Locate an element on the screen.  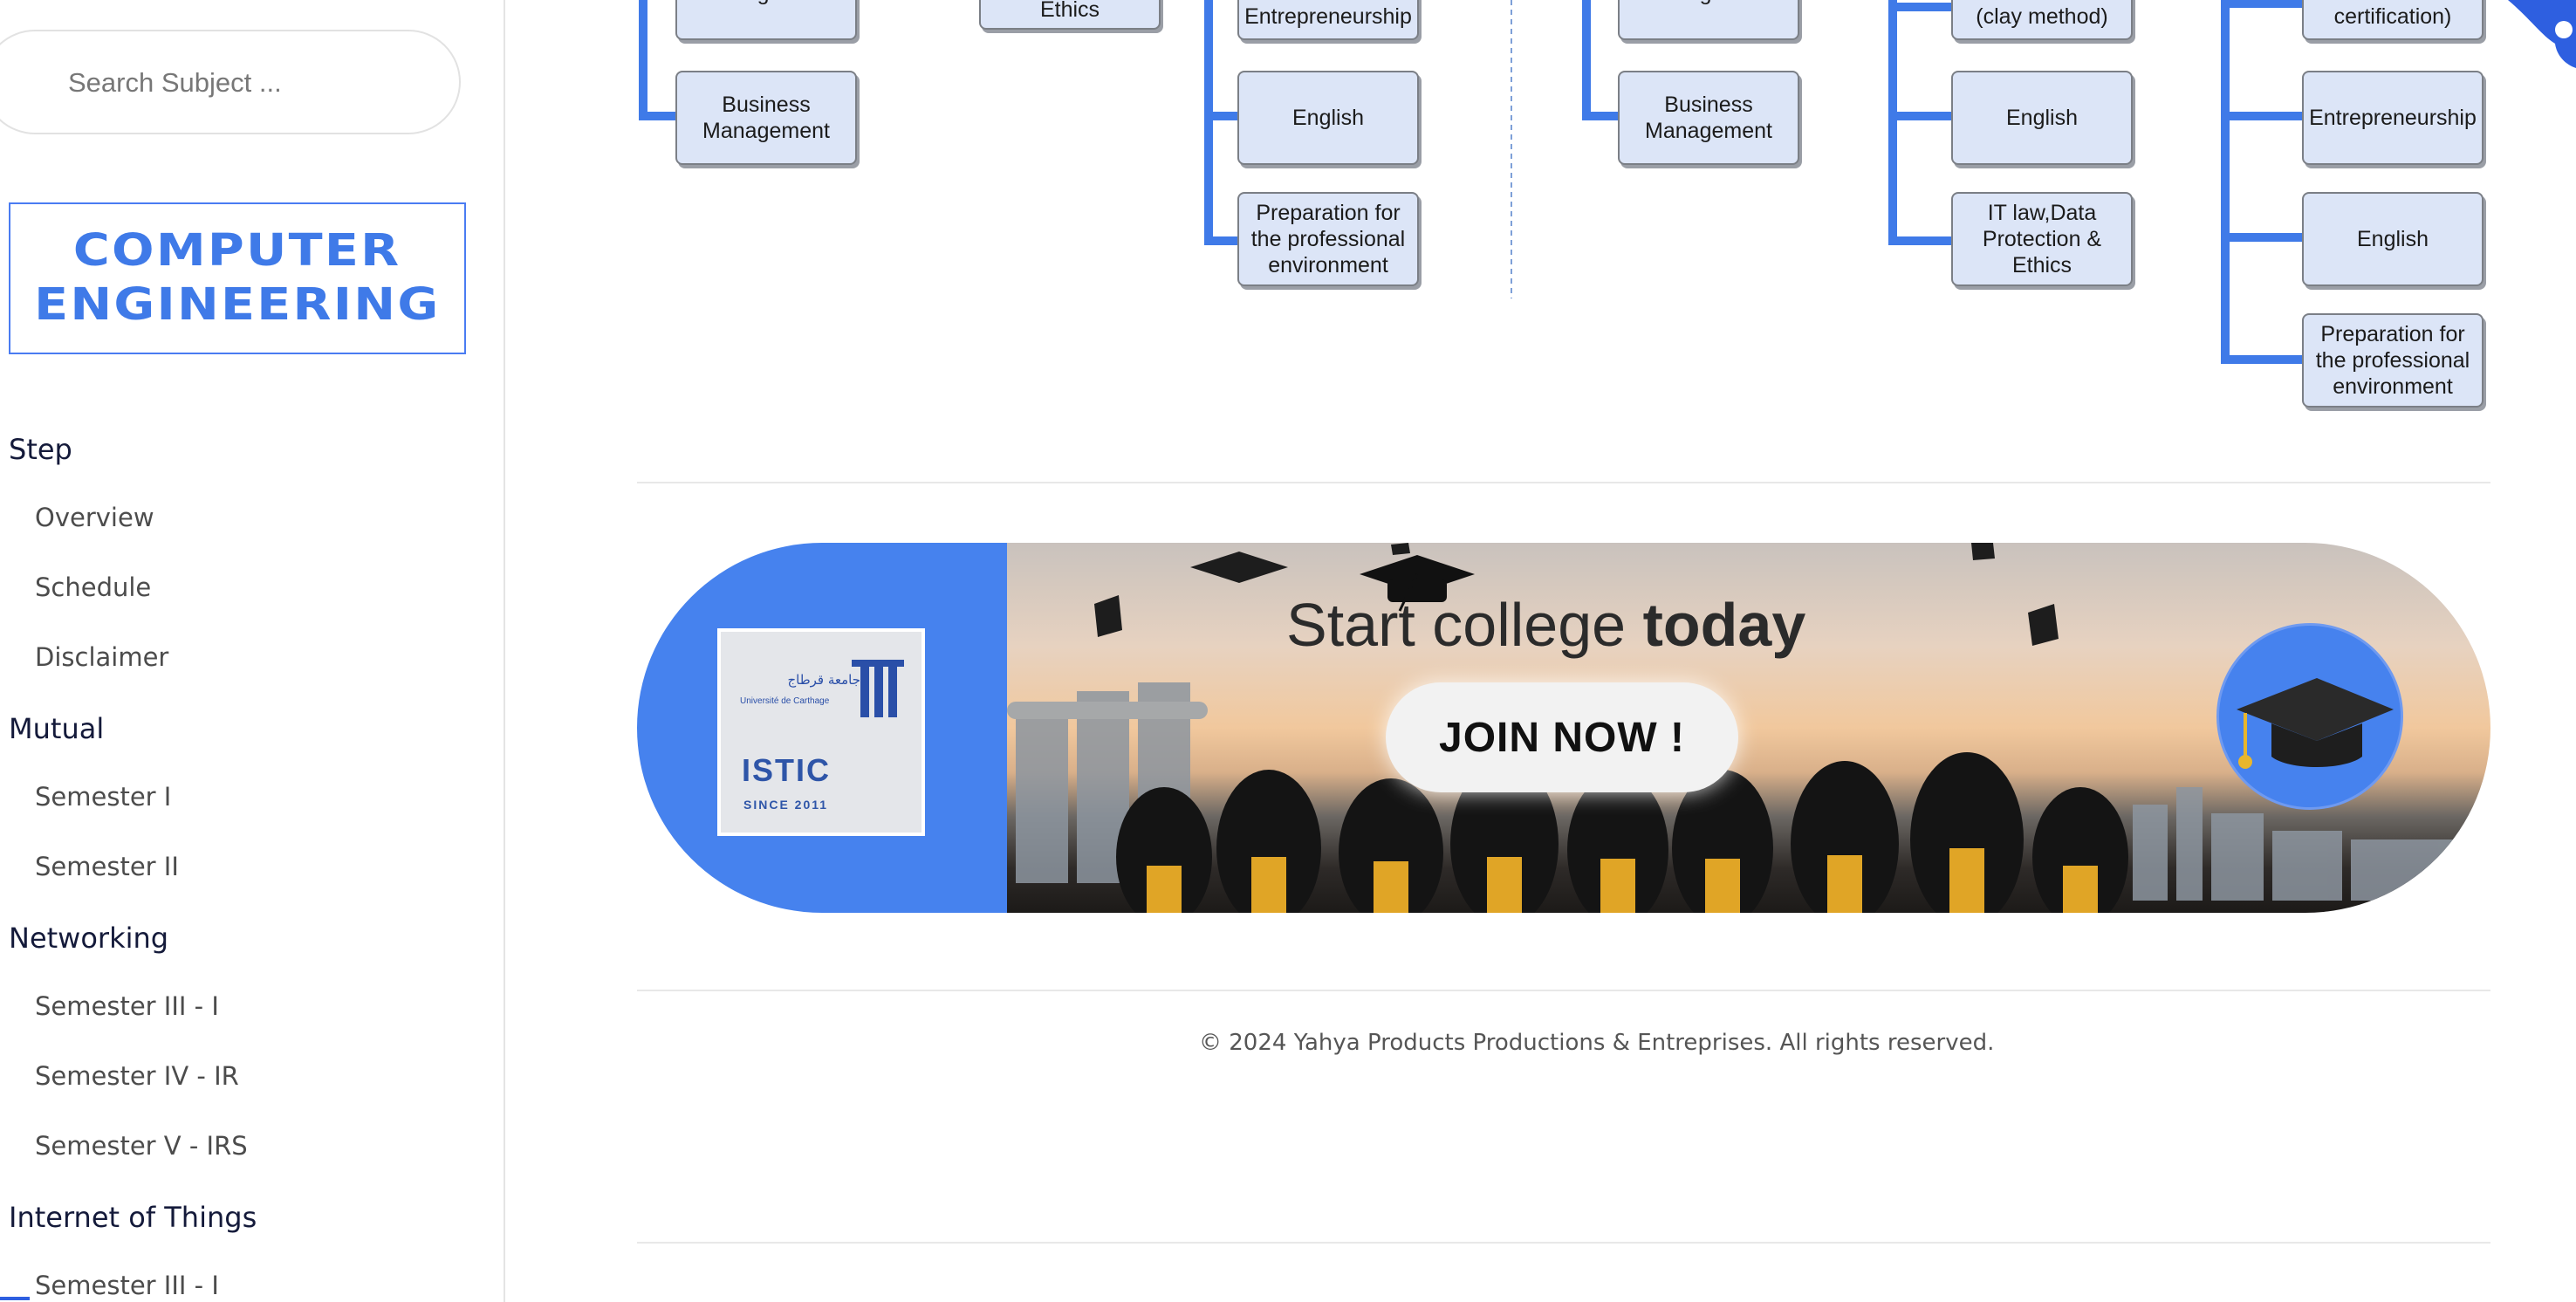
headline-bold: today is located at coordinates (1724, 625).